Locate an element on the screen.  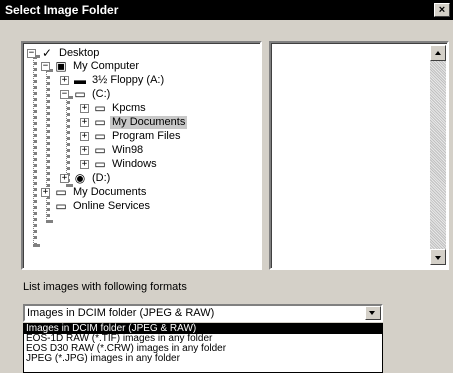
close-button: × is located at coordinates (442, 10).